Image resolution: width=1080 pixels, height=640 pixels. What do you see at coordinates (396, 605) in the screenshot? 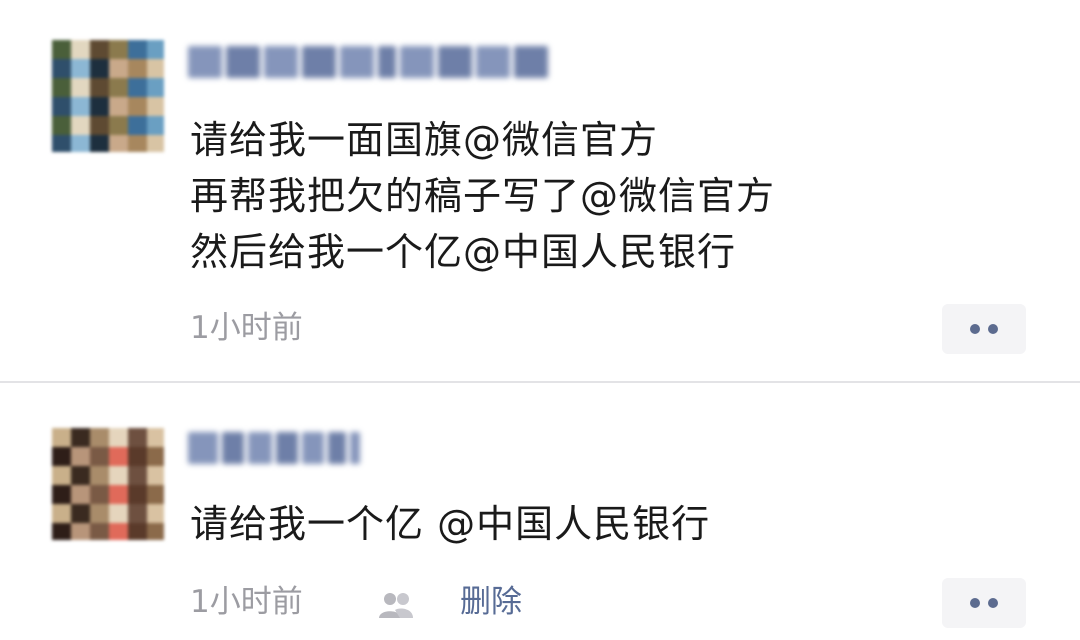
I see `friends-icon` at bounding box center [396, 605].